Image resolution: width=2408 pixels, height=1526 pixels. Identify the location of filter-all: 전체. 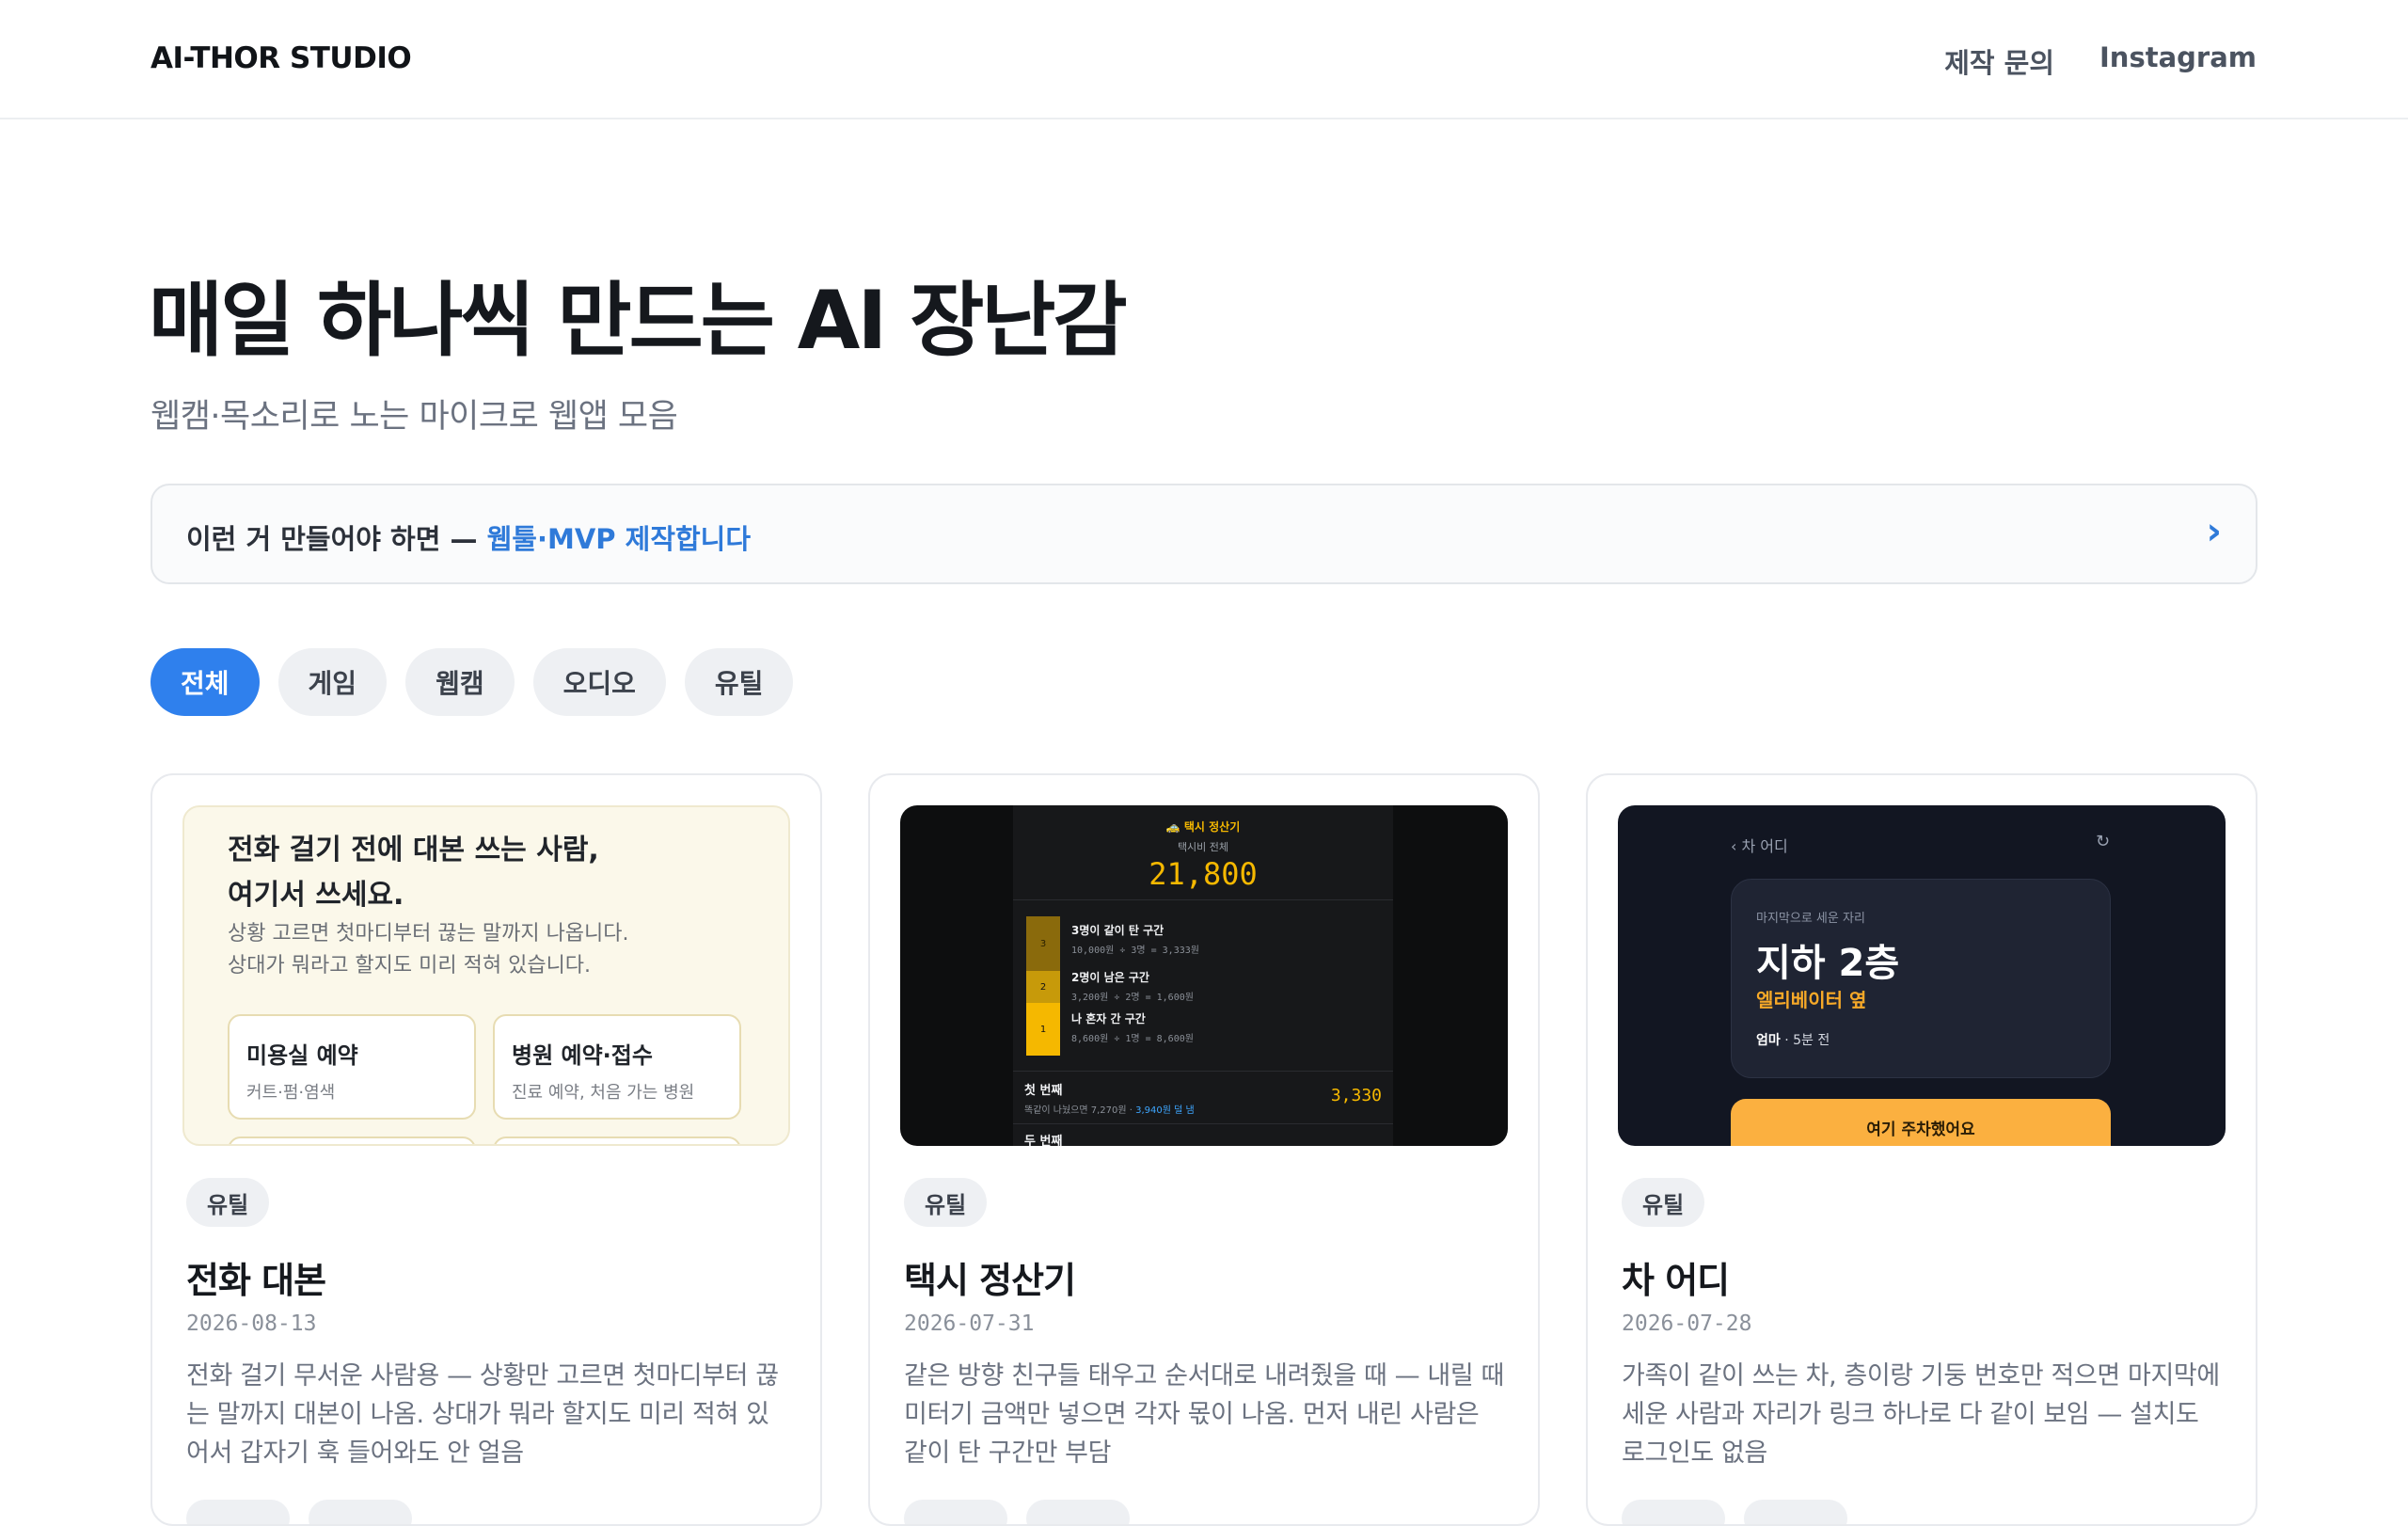
(205, 682).